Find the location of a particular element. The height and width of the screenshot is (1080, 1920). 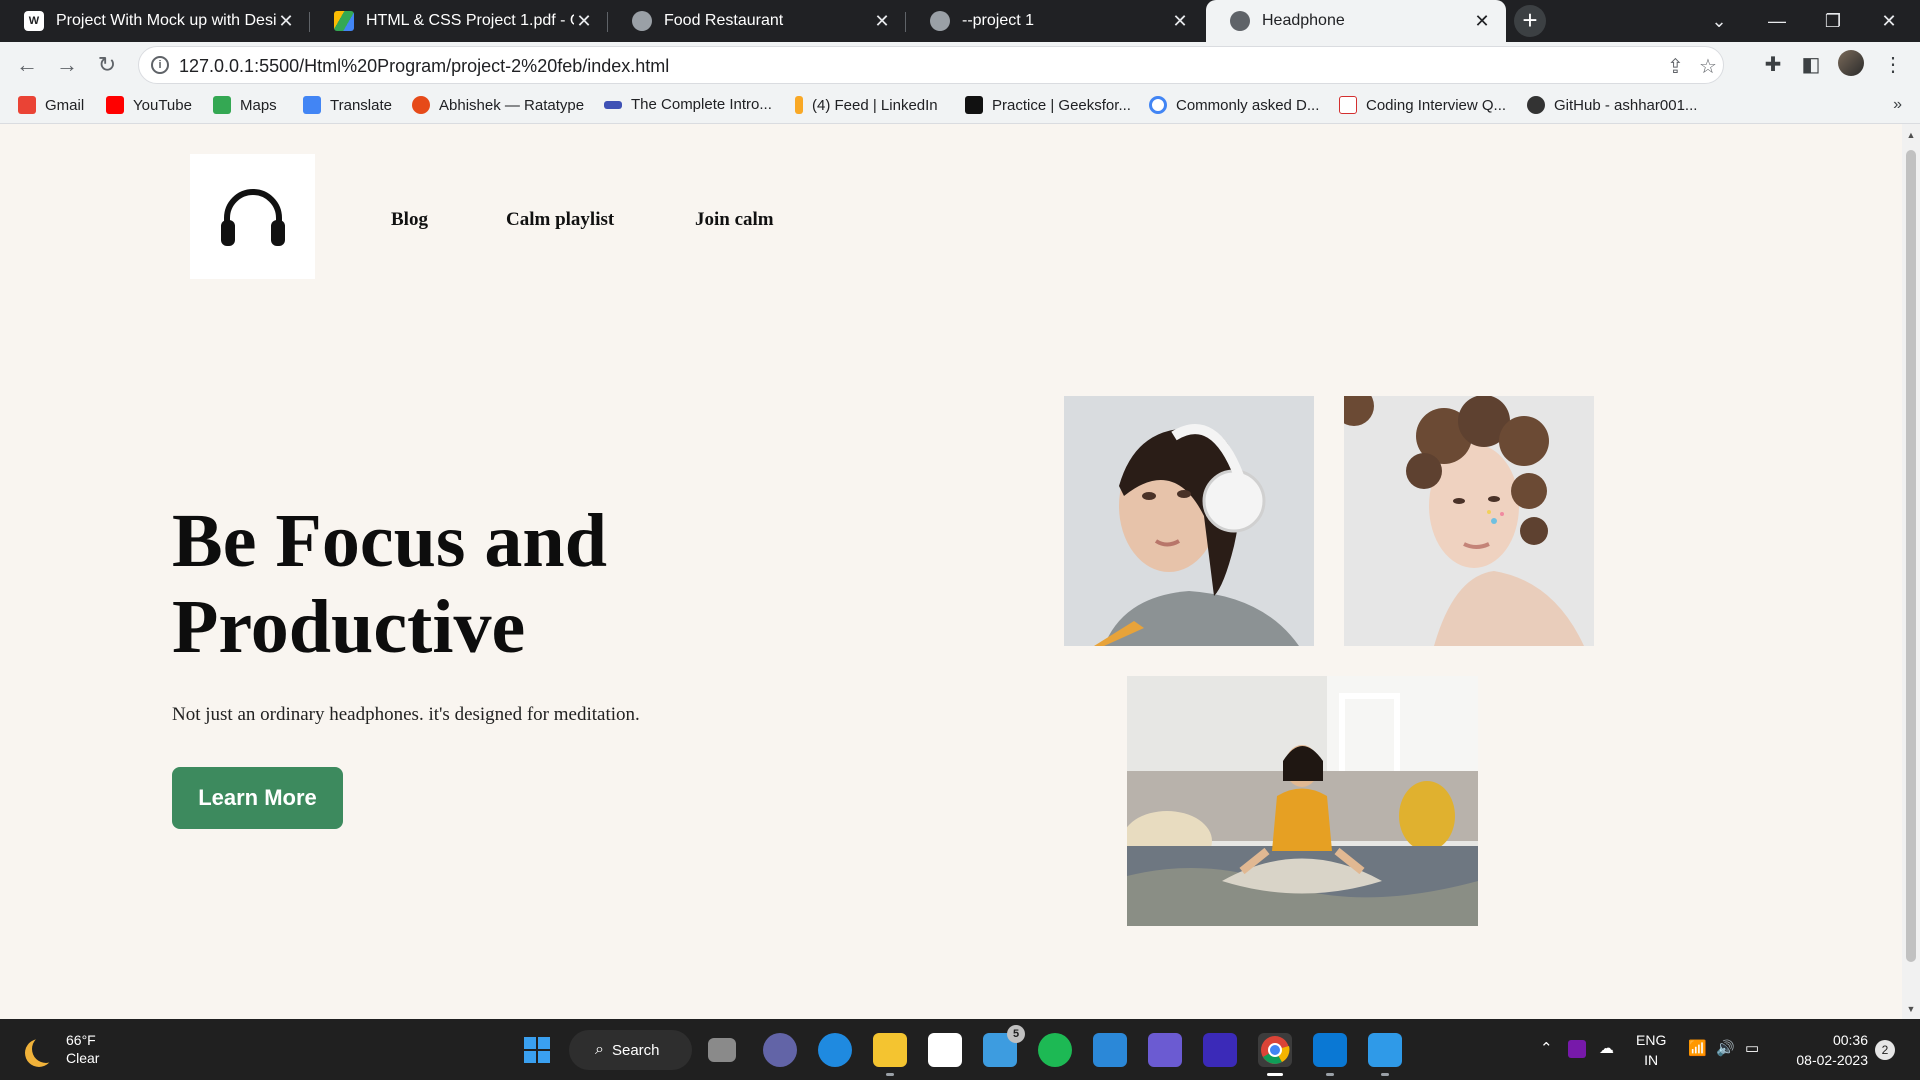

power-automate-icon is located at coordinates (1165, 1050).